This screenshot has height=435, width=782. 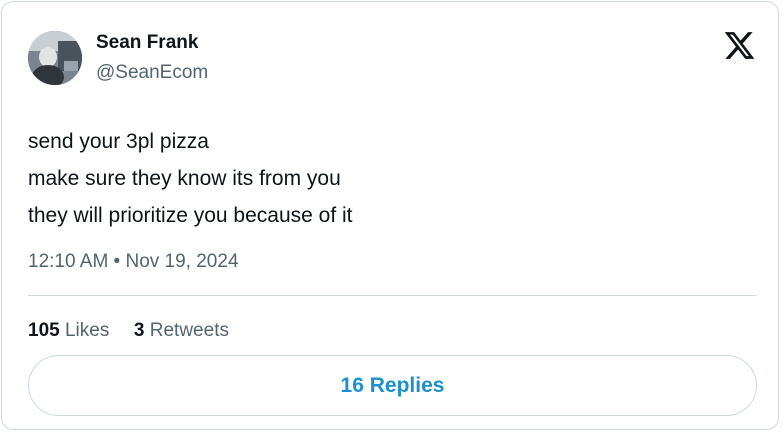 What do you see at coordinates (739, 45) in the screenshot?
I see `x-logo-icon` at bounding box center [739, 45].